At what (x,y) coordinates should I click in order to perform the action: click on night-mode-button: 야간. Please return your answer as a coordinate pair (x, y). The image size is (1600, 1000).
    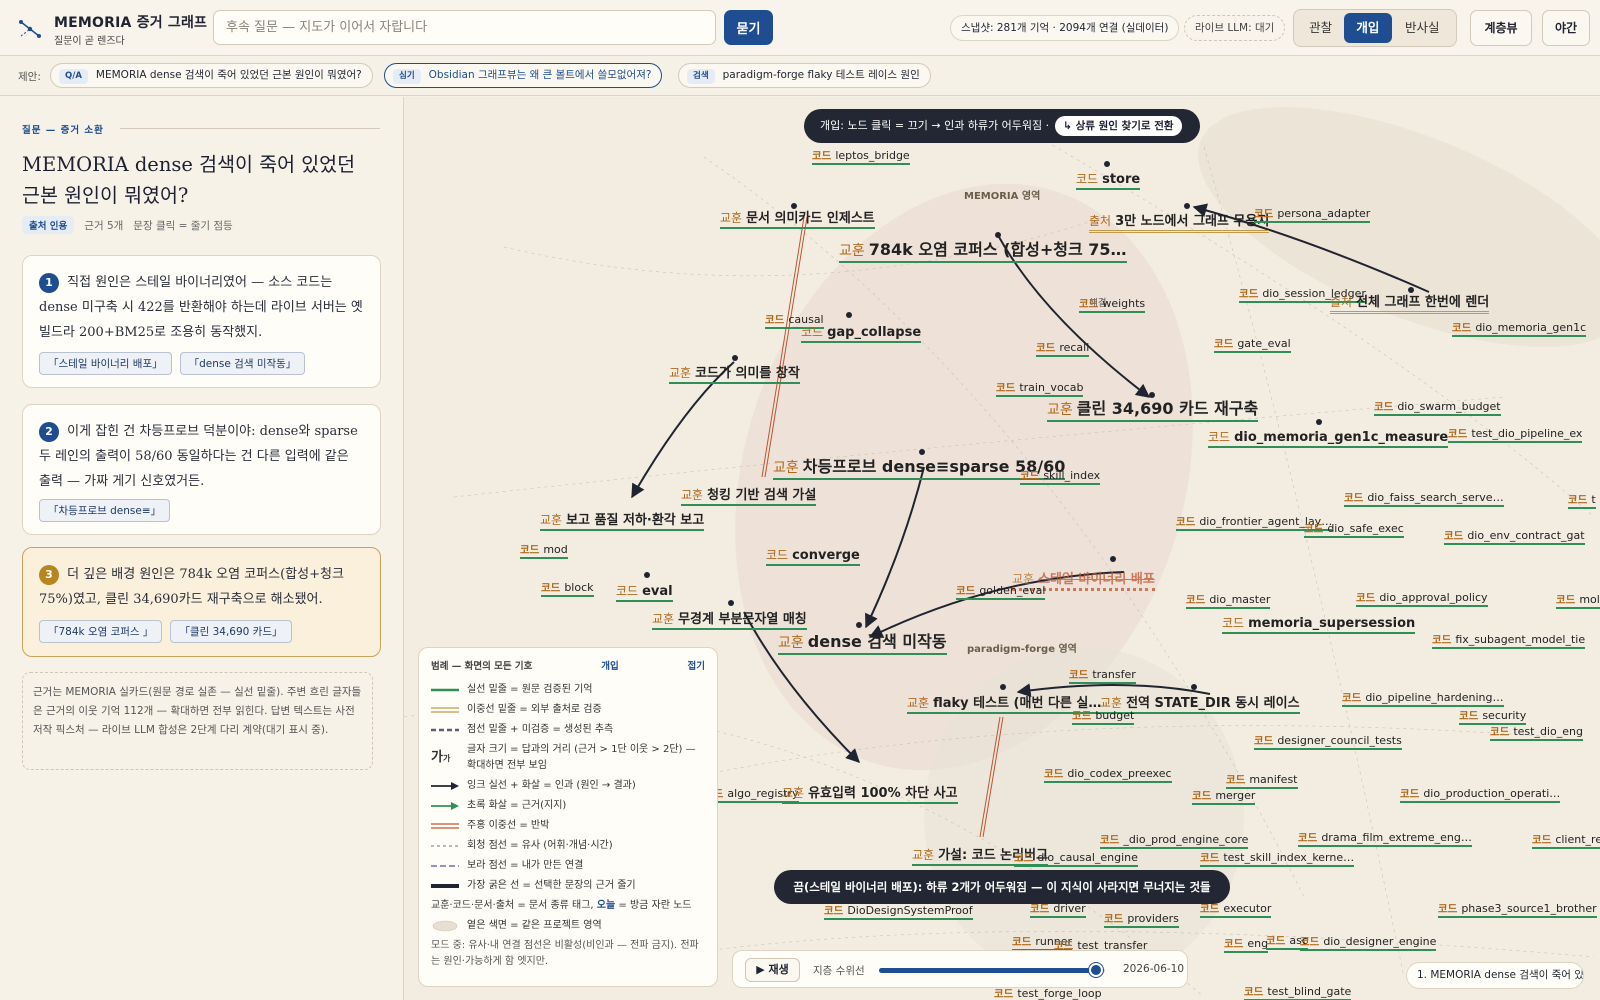
    Looking at the image, I should click on (1566, 28).